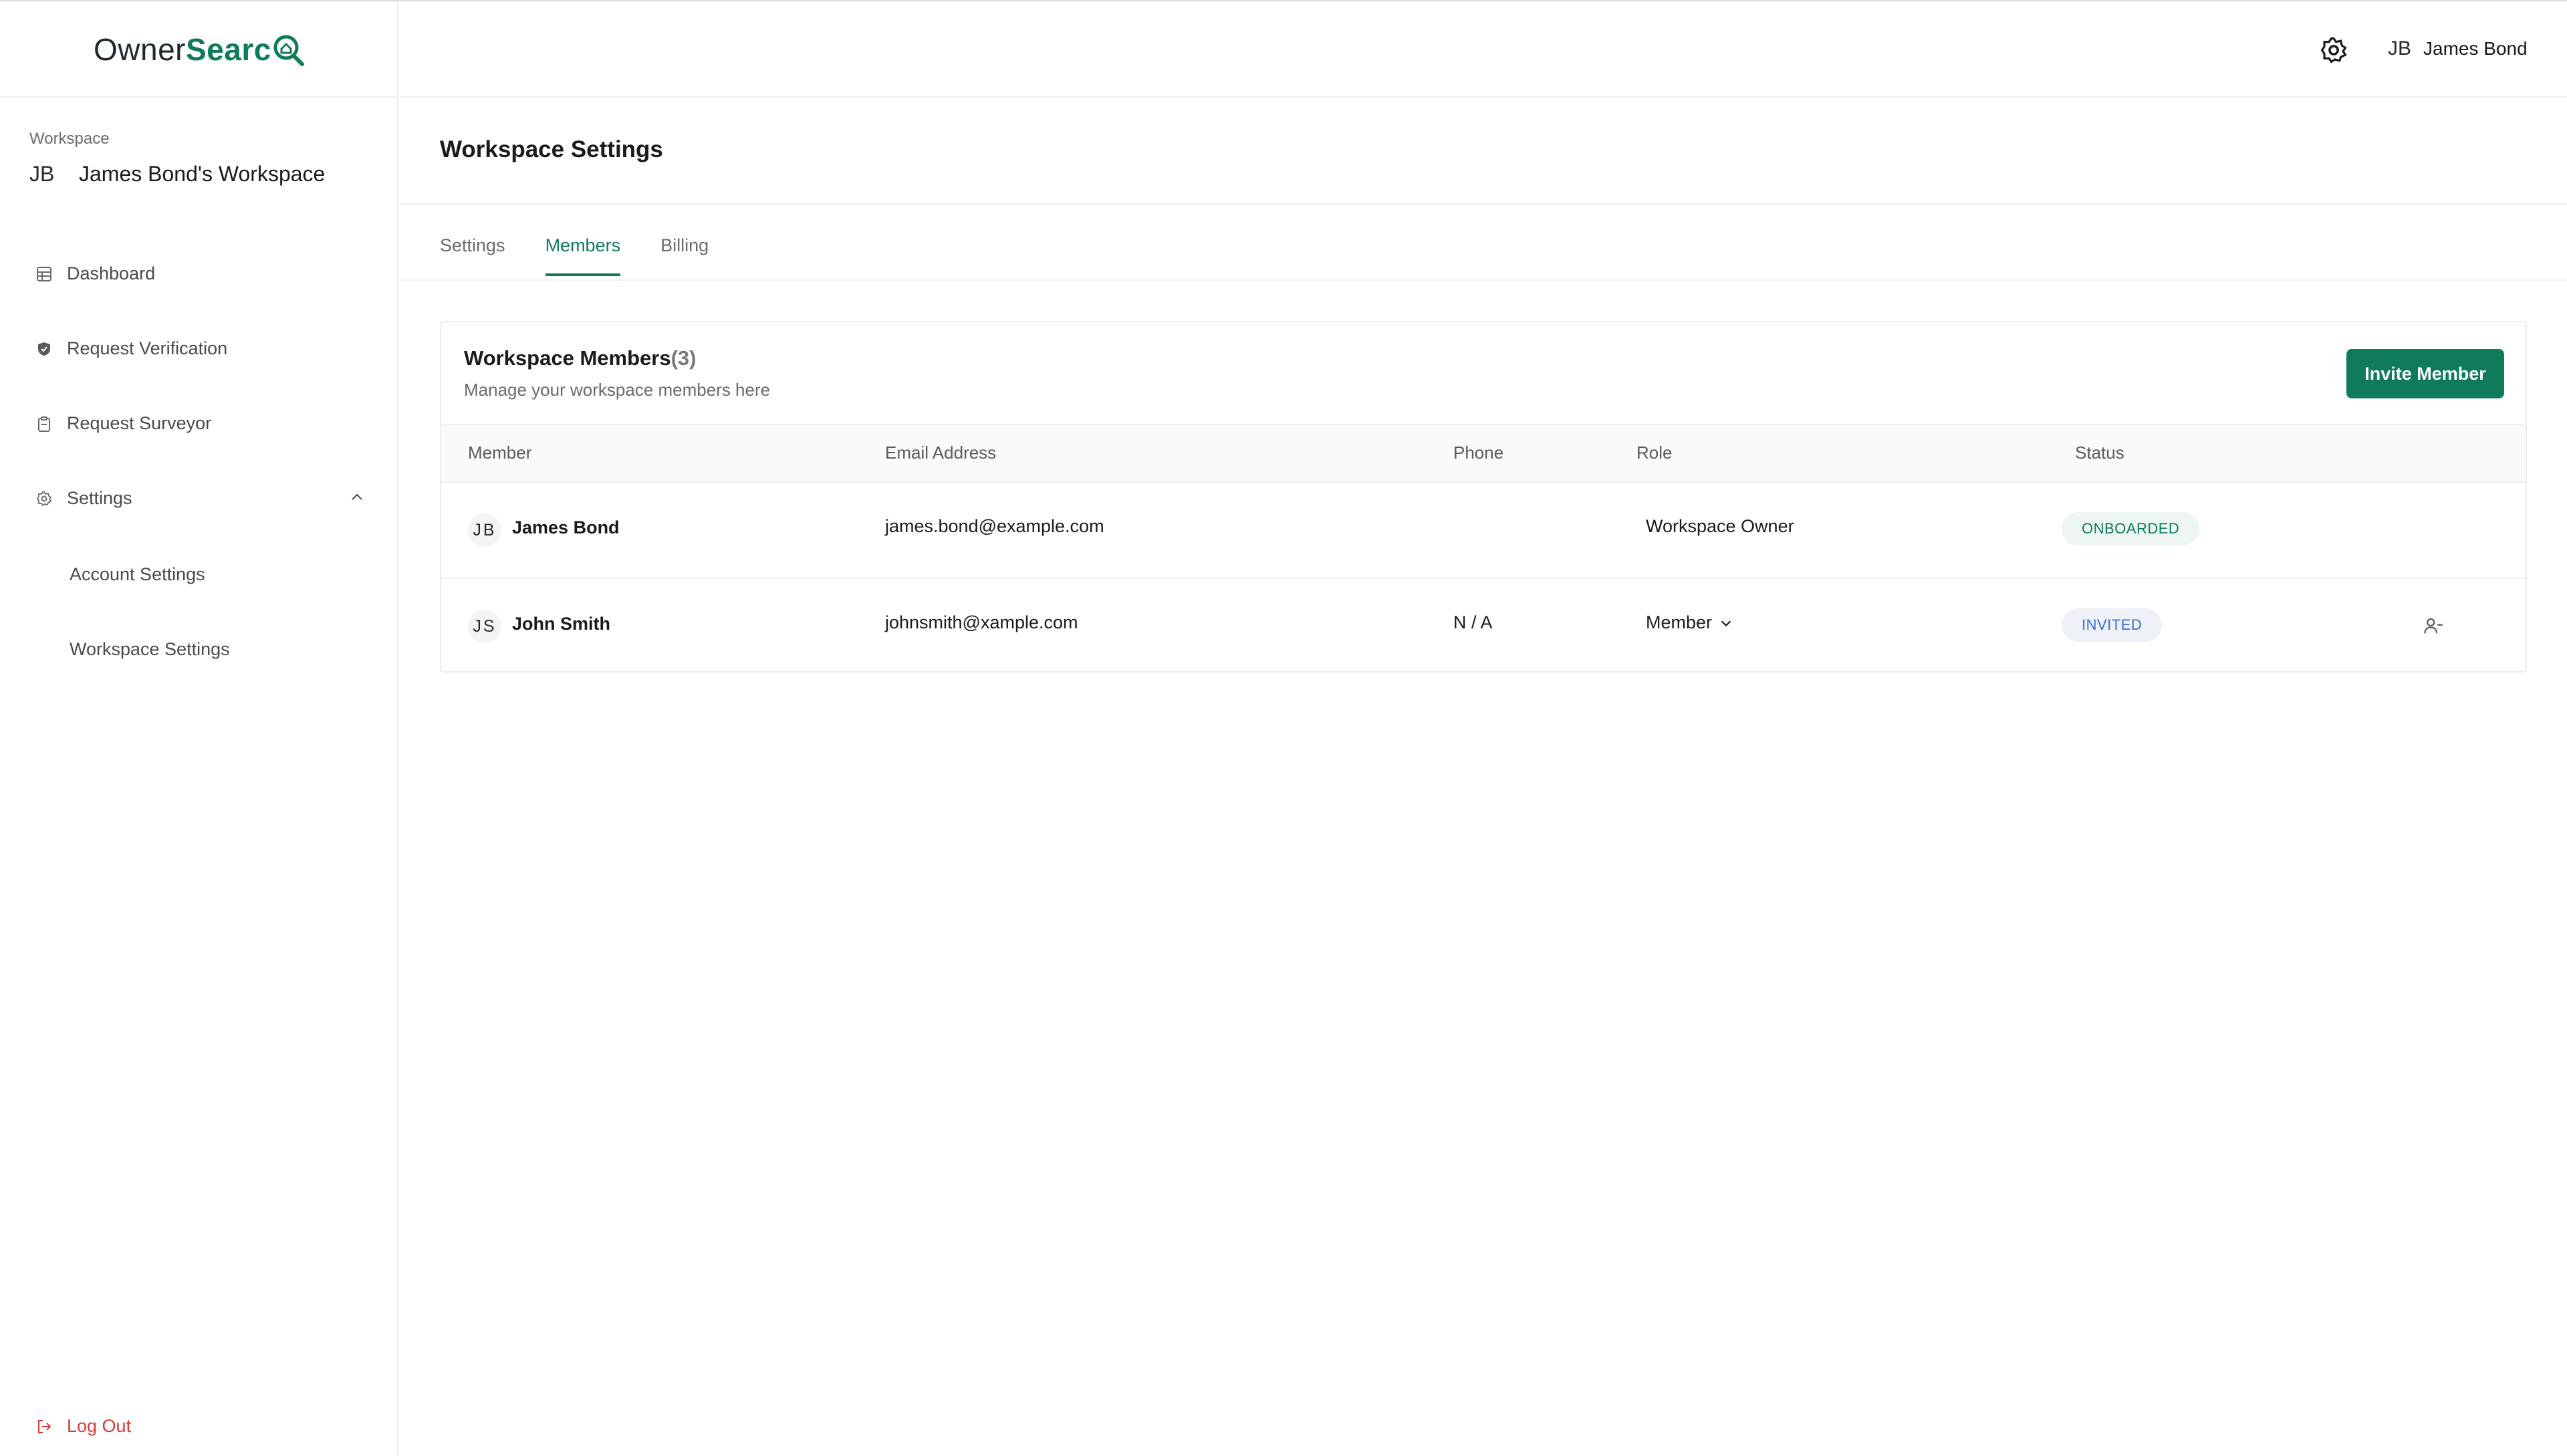  What do you see at coordinates (1679, 622) in the screenshot?
I see `role-dropdown-value: Member` at bounding box center [1679, 622].